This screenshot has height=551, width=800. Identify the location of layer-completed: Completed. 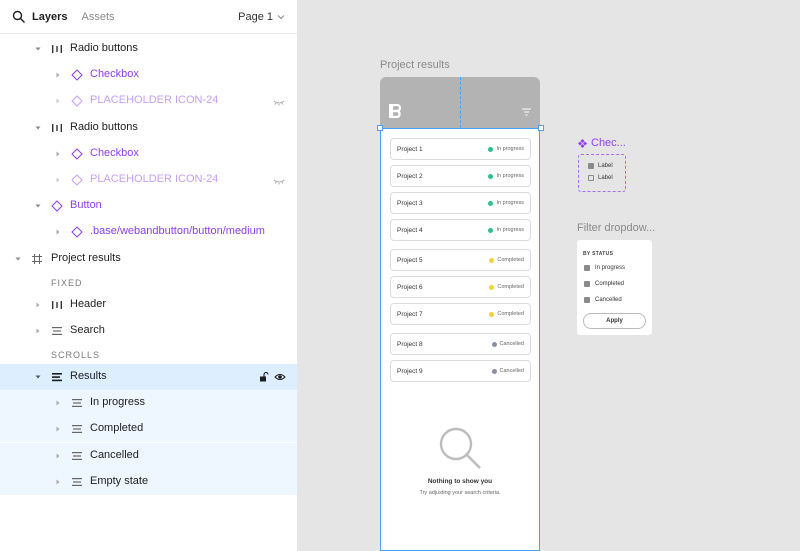
(148, 429).